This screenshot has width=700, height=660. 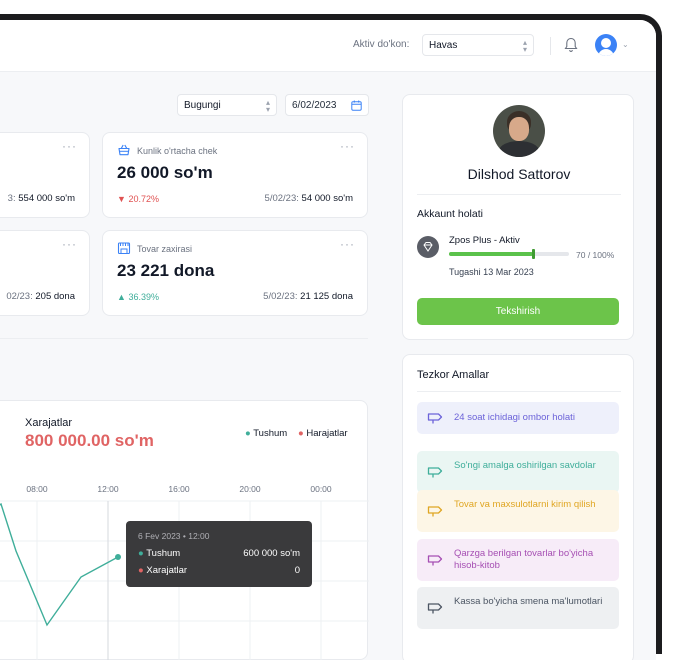 I want to click on stat-compare: 3: 554 000 so'm, so click(x=41, y=198).